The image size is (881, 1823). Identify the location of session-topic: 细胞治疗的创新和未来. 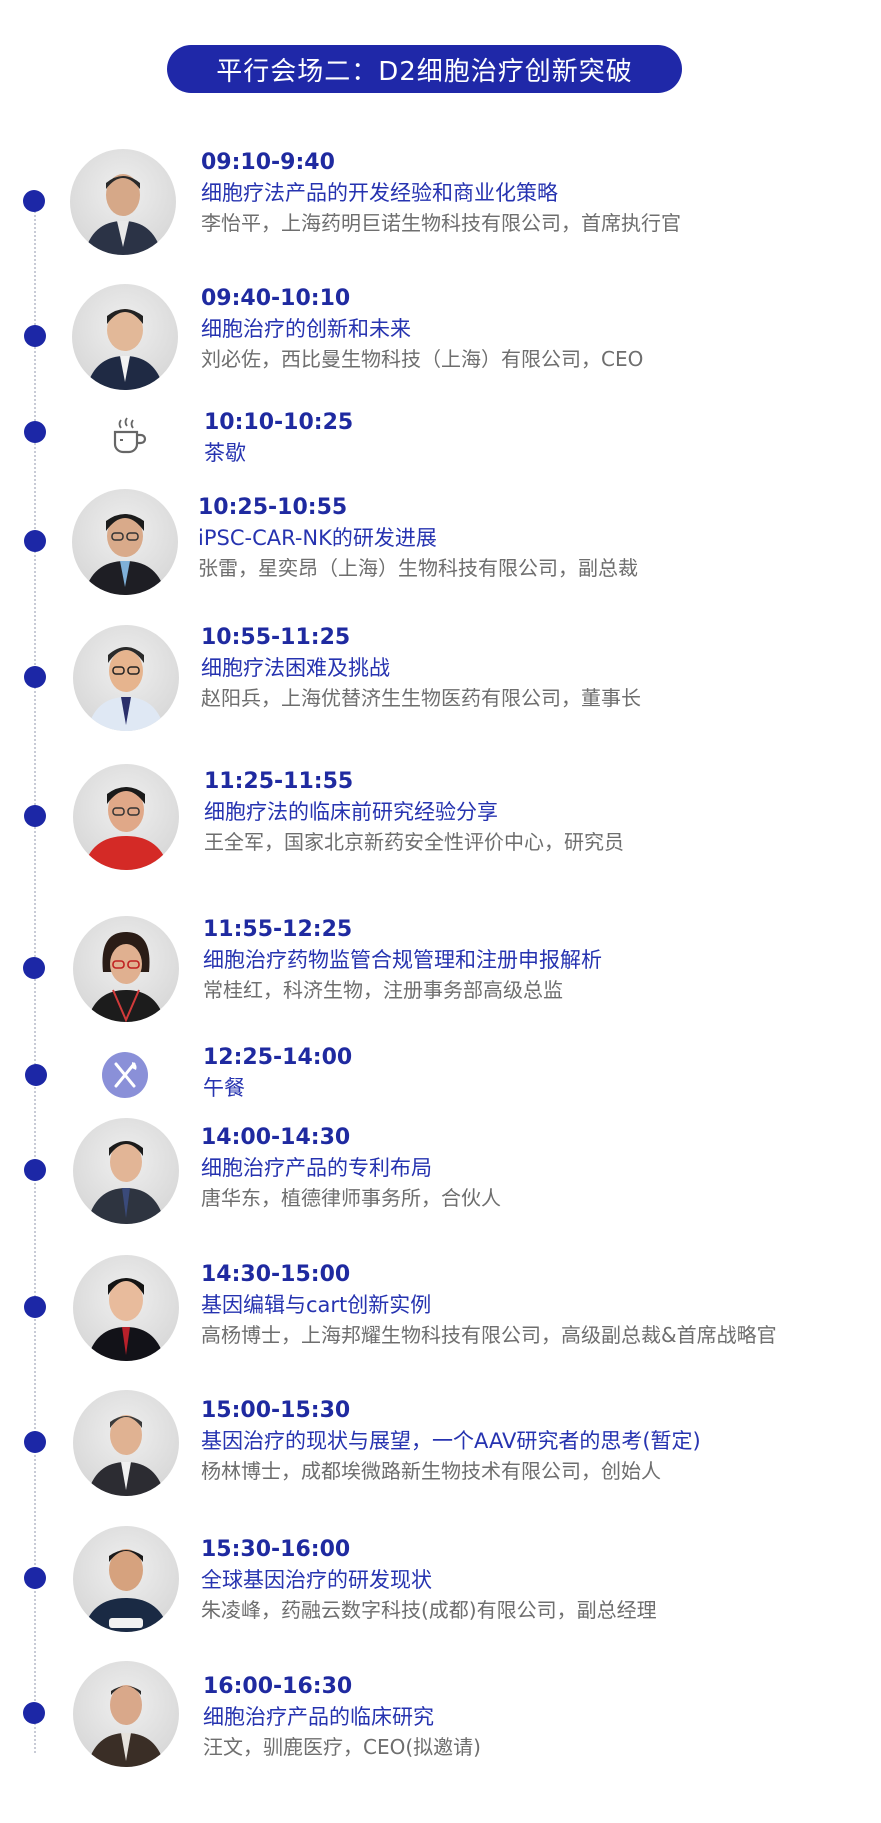
(306, 329).